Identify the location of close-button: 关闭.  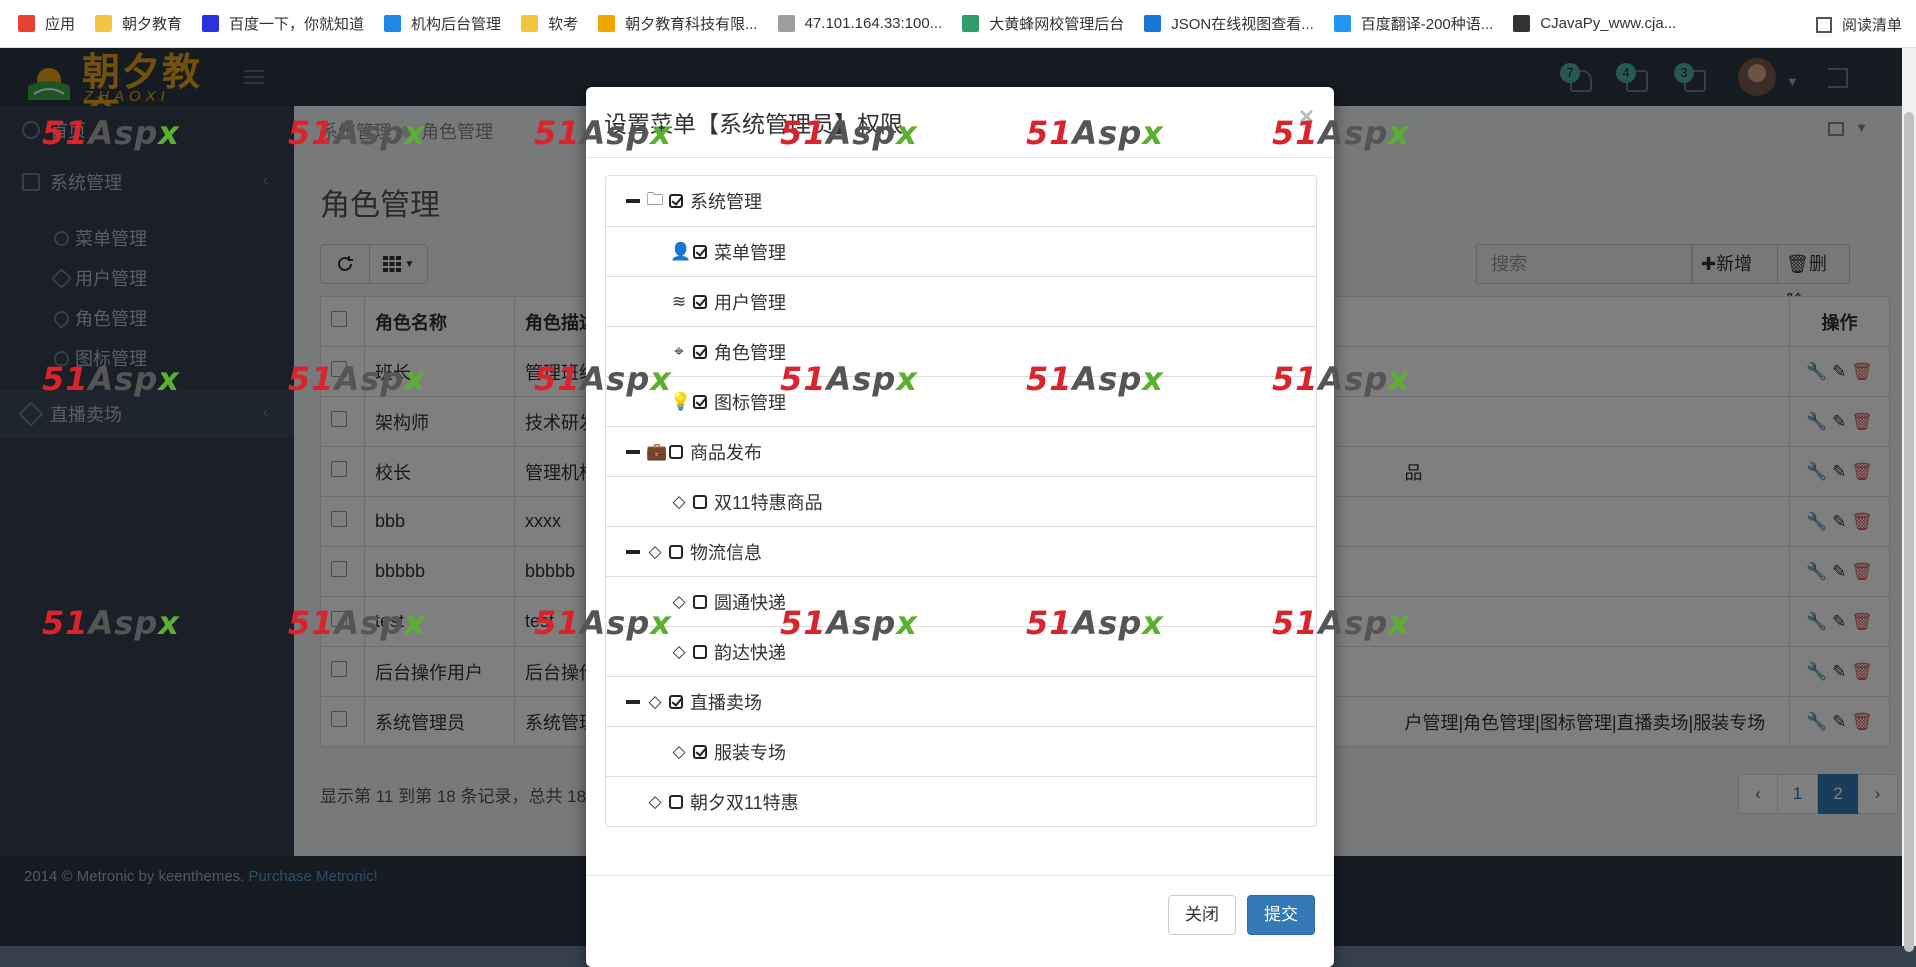
(1202, 915).